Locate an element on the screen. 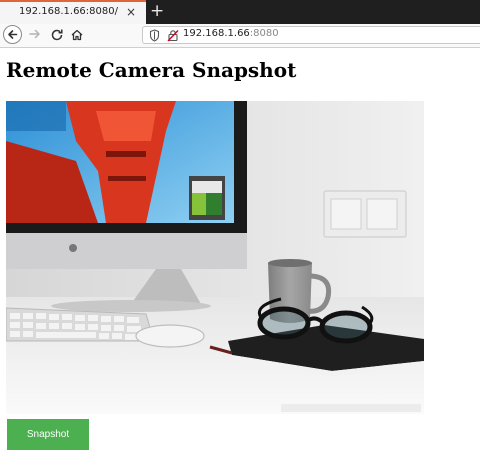  navigation-toolbar: 192.168.1.66:8080 is located at coordinates (240, 36).